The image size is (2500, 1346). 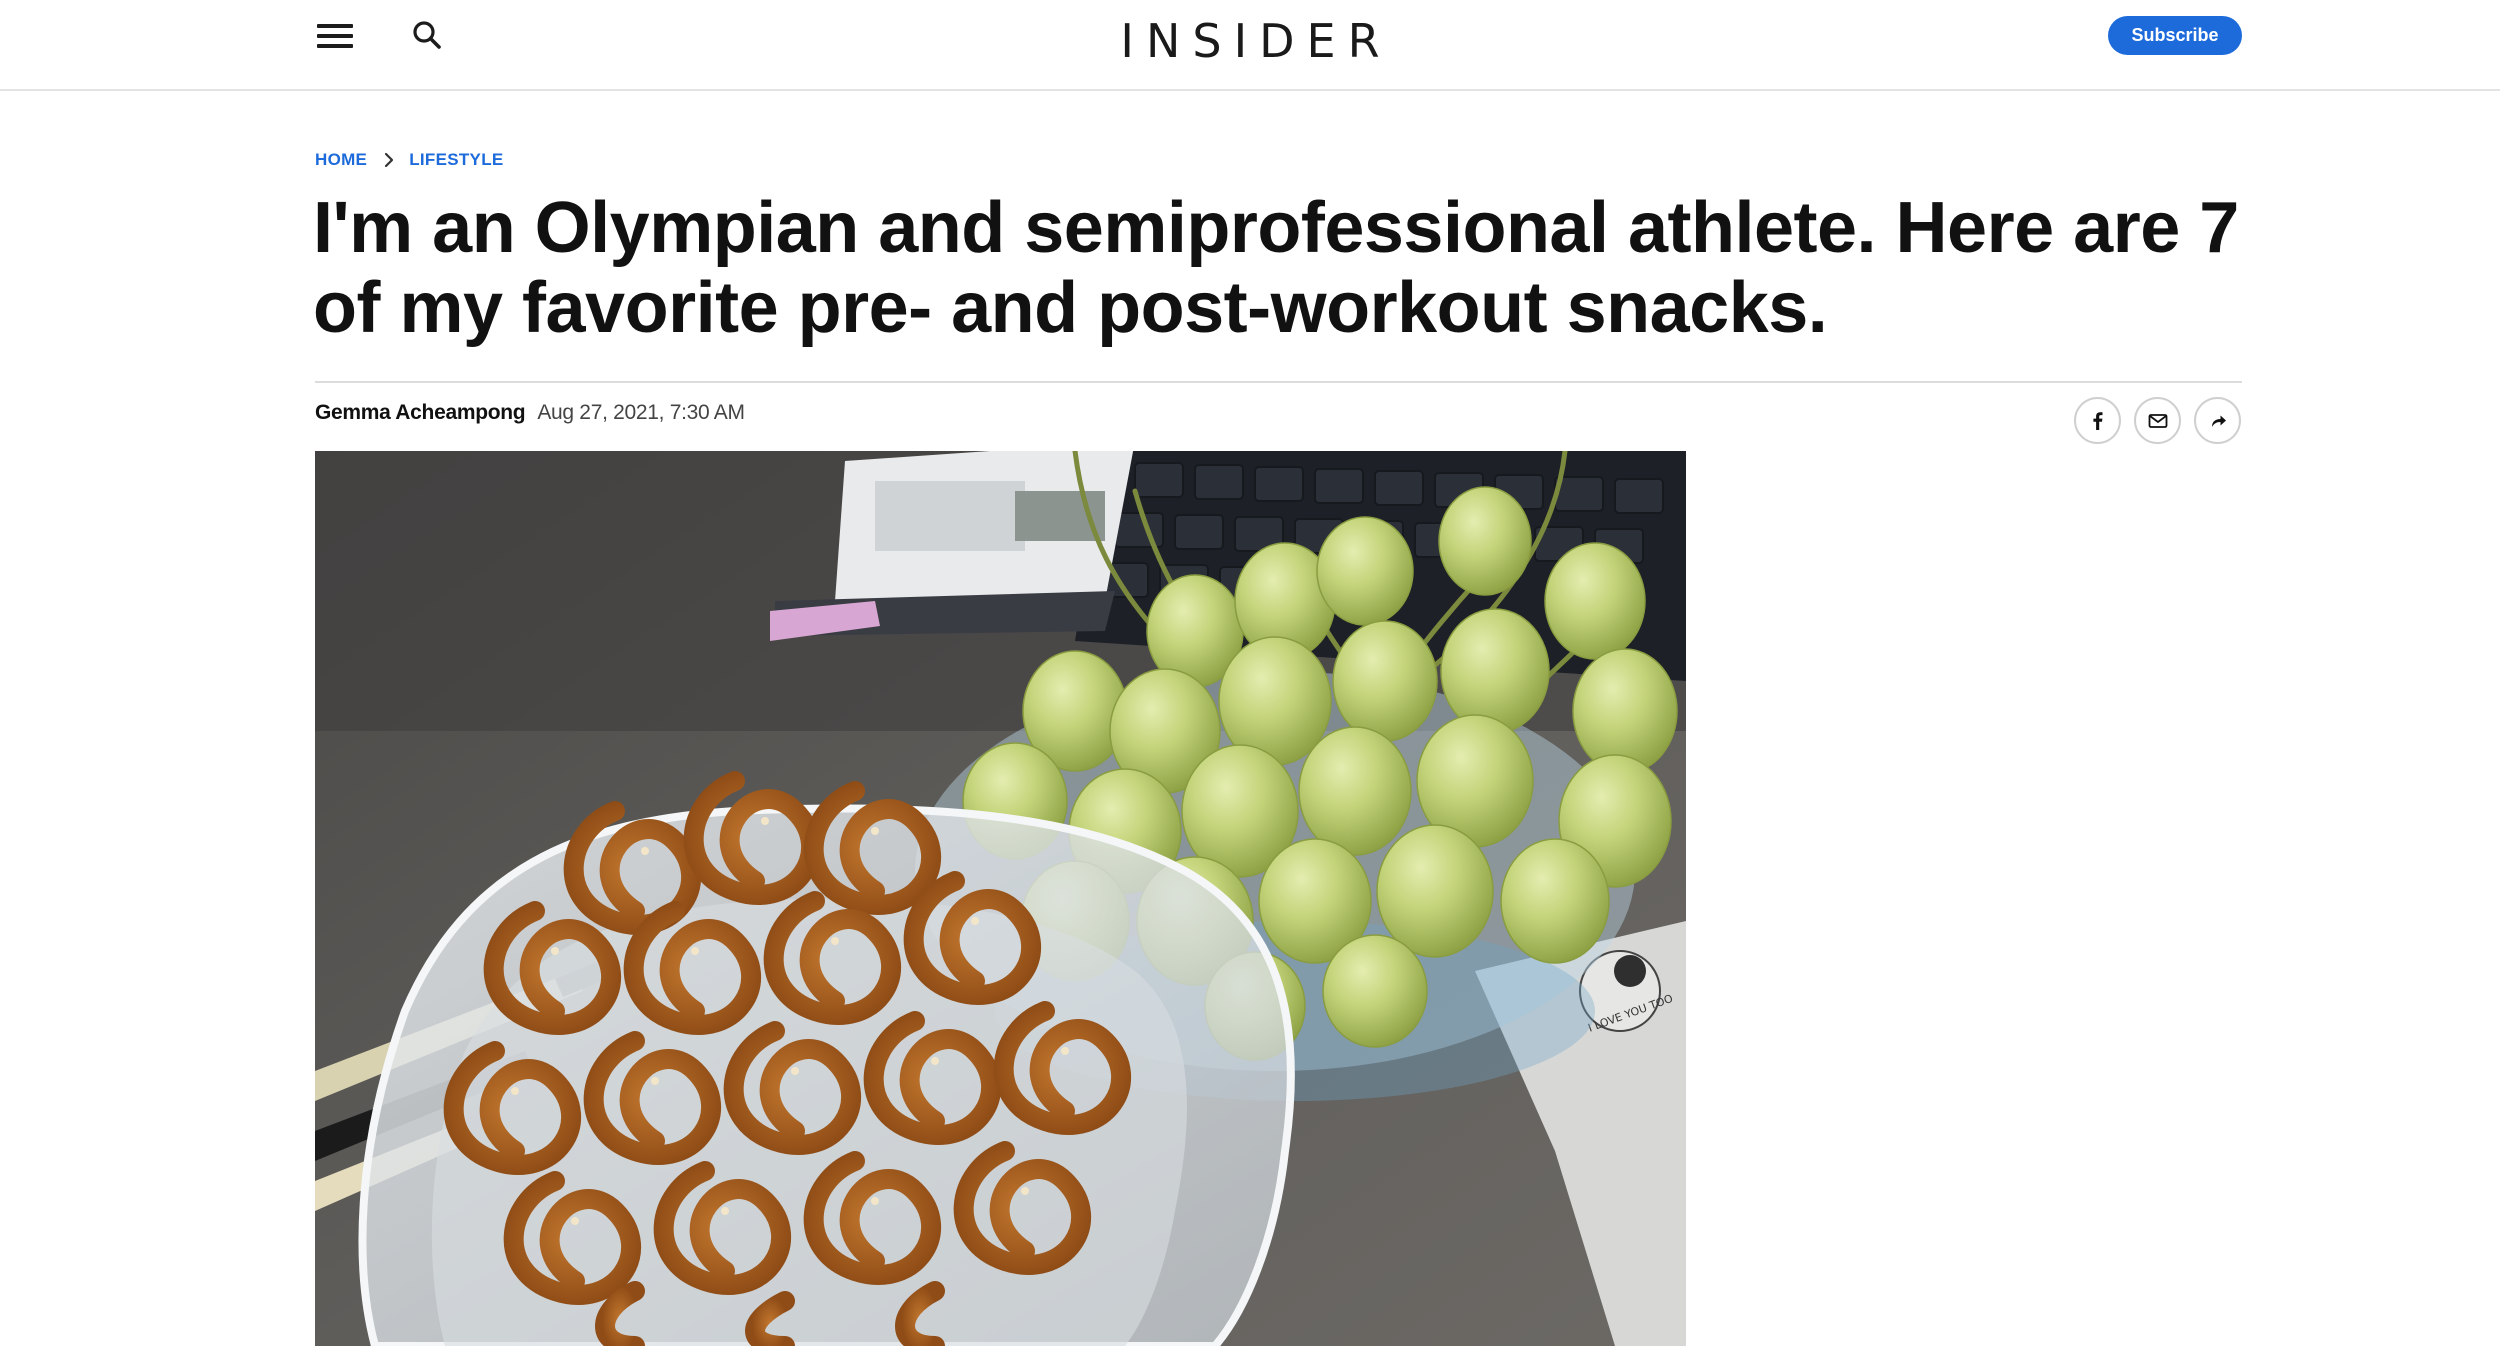 What do you see at coordinates (2175, 35) in the screenshot?
I see `subscribe-button: Subscribe` at bounding box center [2175, 35].